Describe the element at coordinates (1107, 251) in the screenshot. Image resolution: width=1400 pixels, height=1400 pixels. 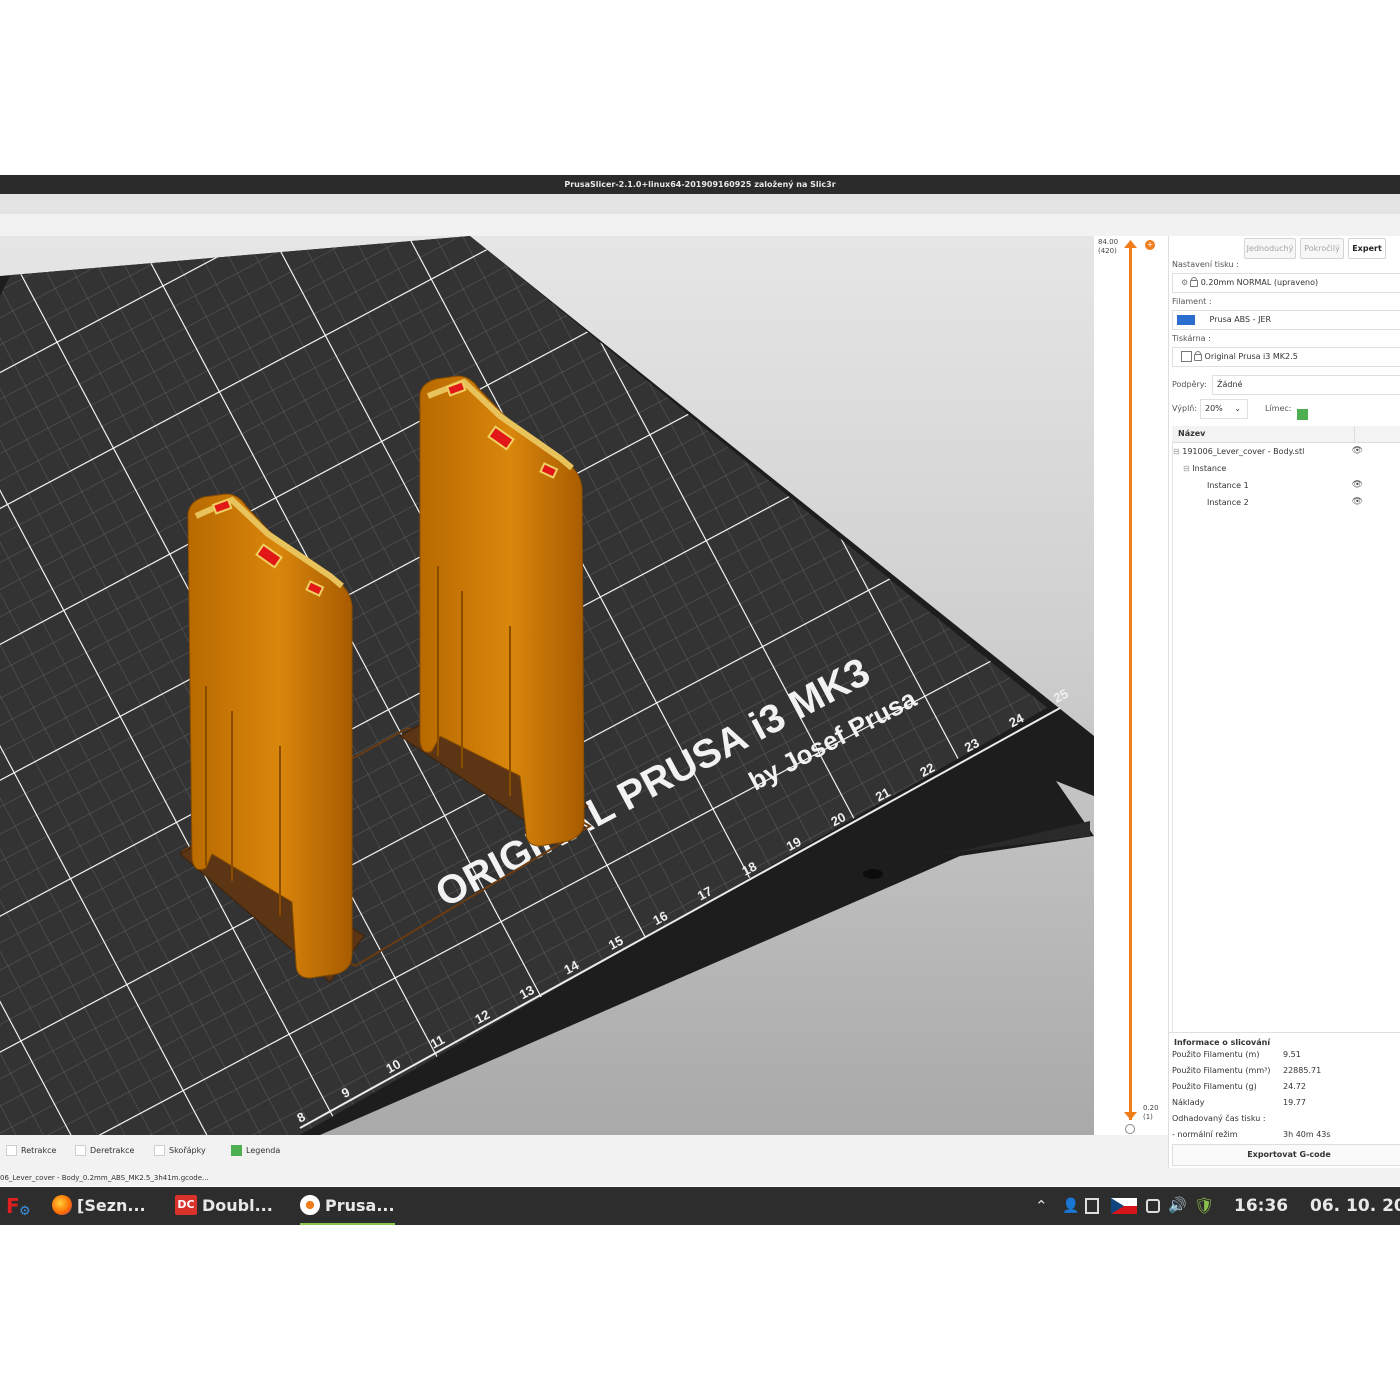
I see `layer-top-index: (420)` at that location.